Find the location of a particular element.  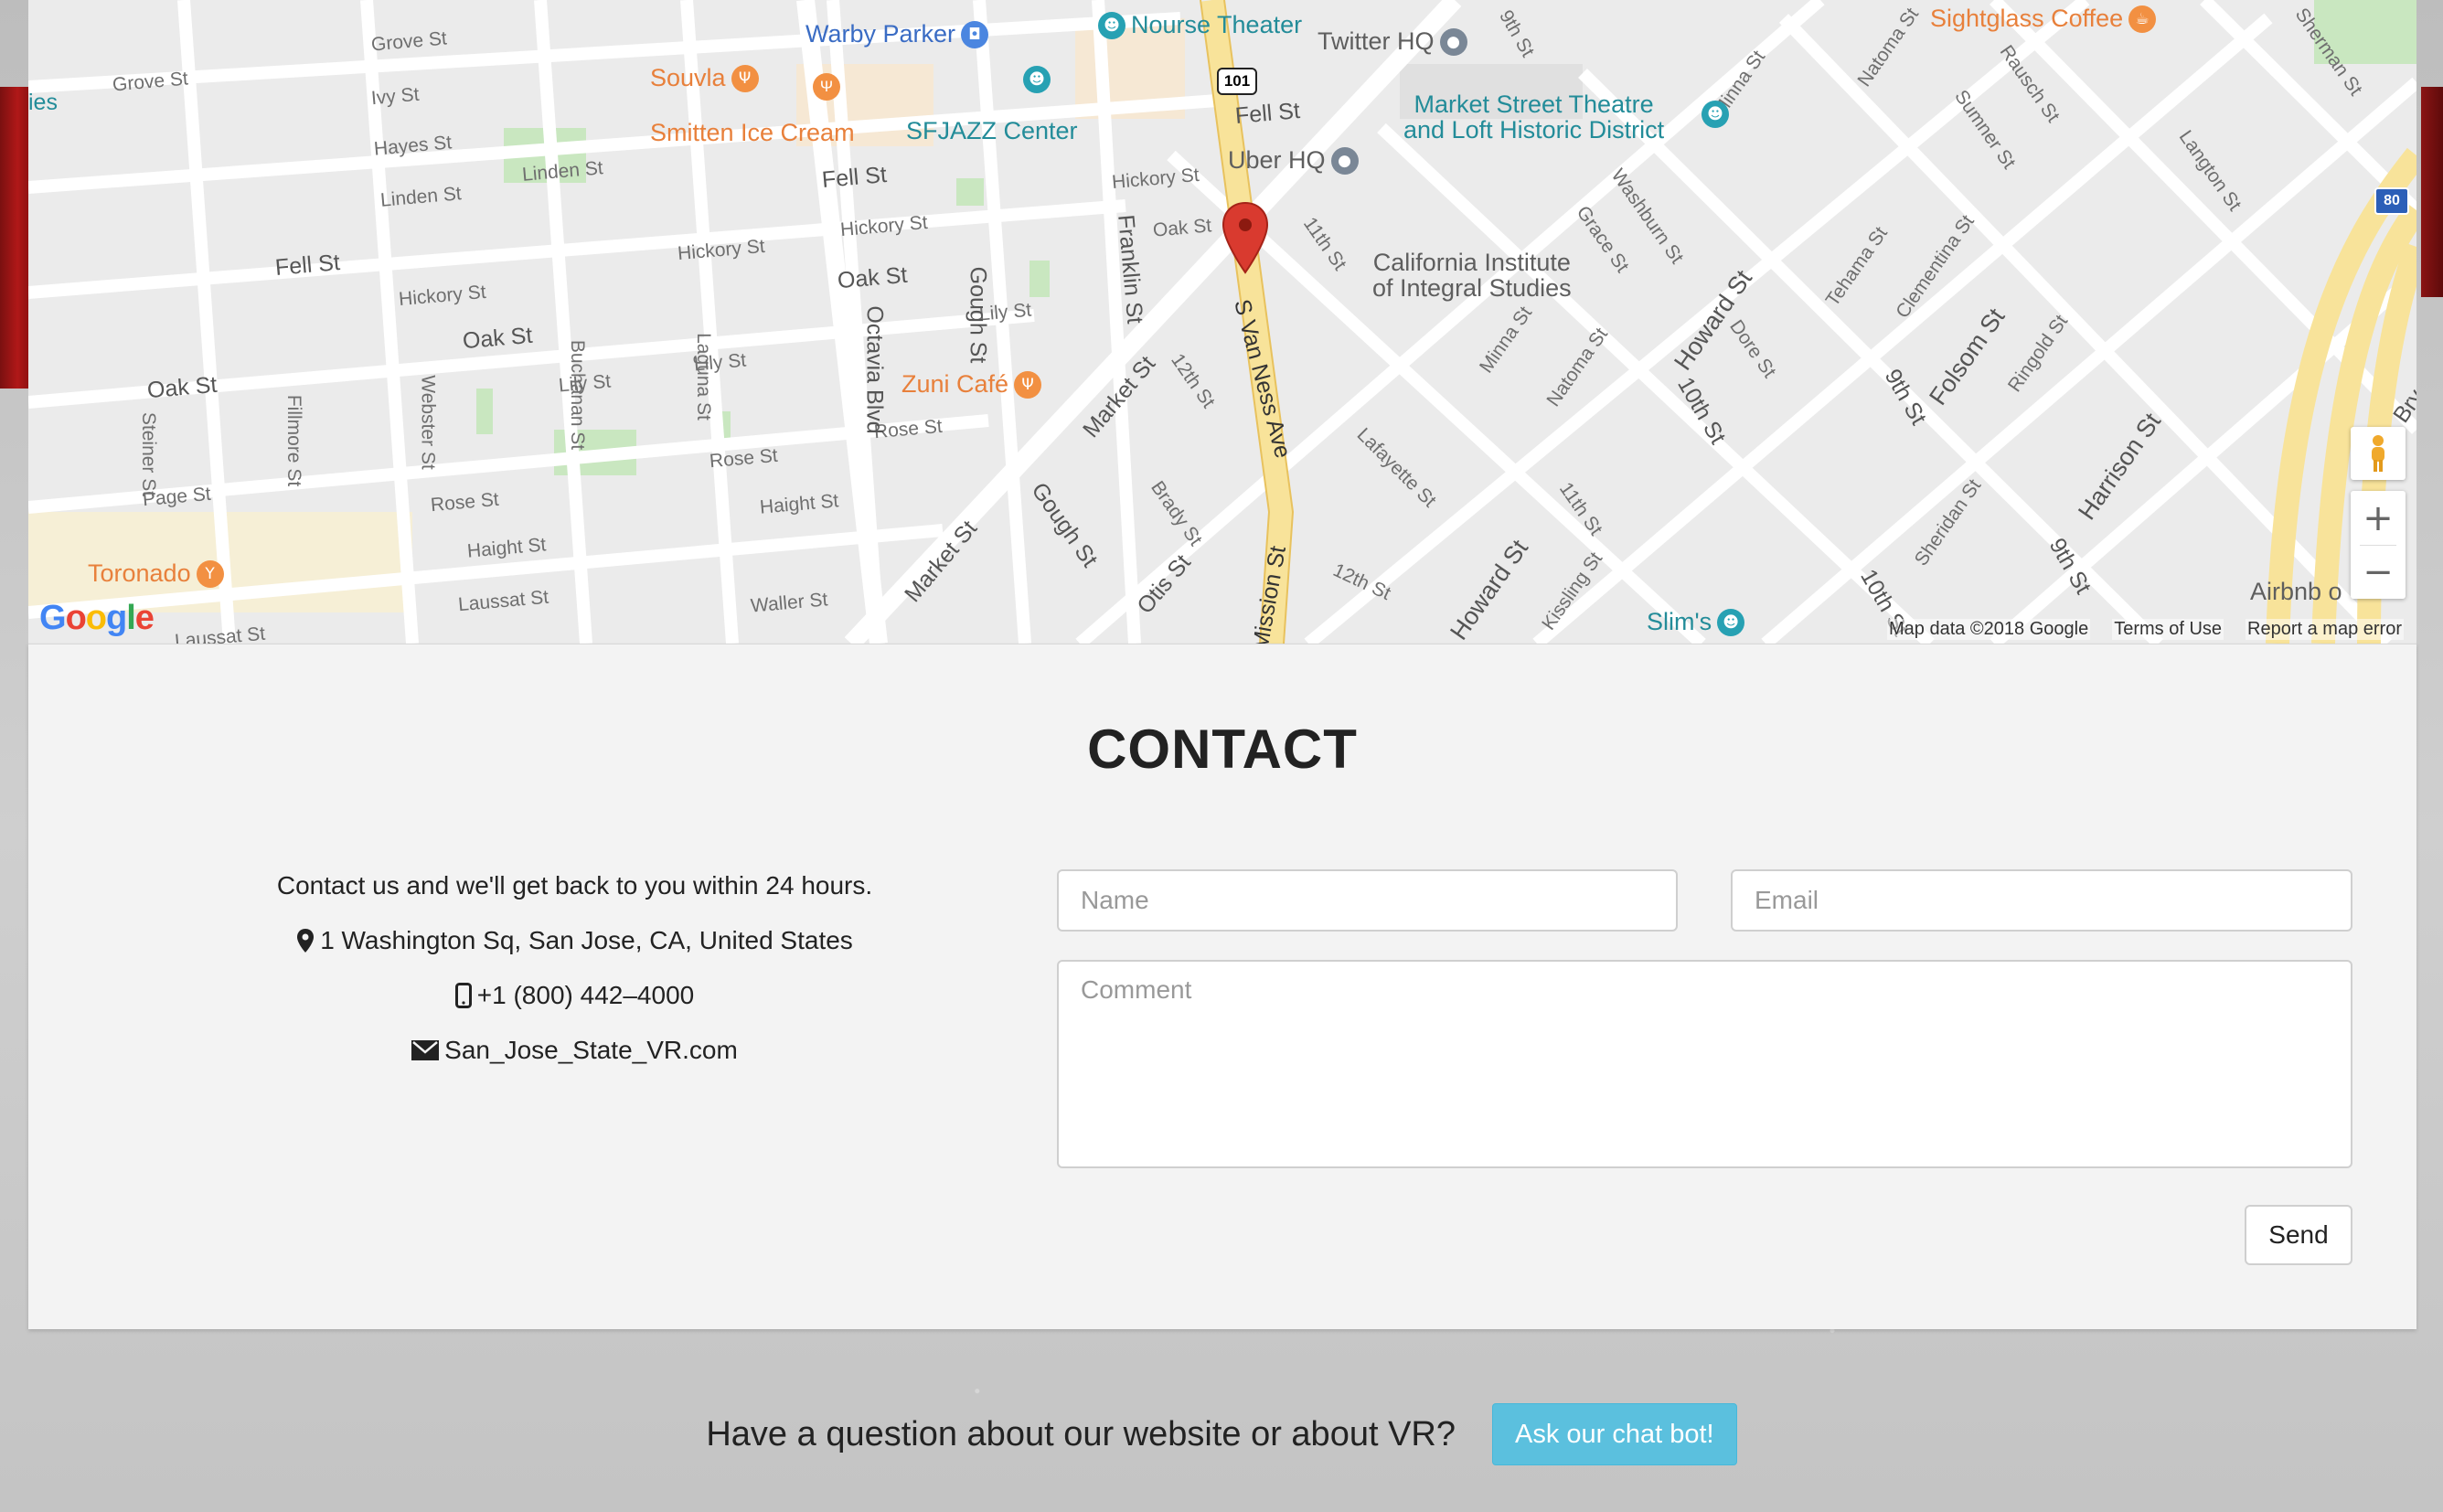

poi-smitten-ice-cream: Smitten Ice Cream is located at coordinates (752, 133).